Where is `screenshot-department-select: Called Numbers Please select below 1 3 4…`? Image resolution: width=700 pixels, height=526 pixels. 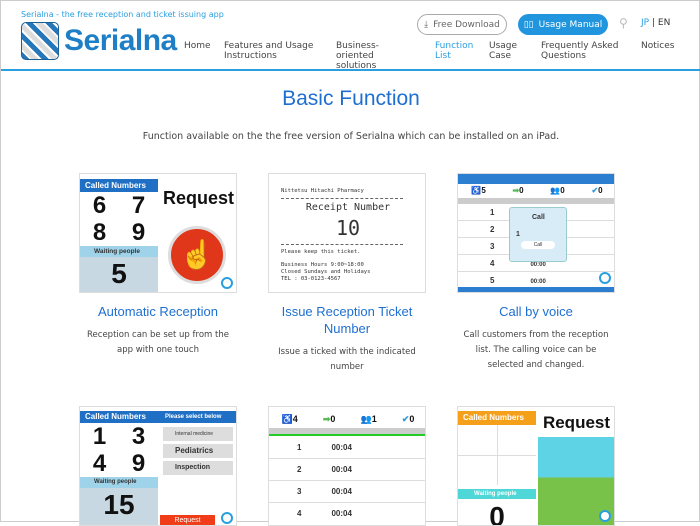
screenshot-department-select: Called Numbers Please select below 1 3 4… is located at coordinates (158, 466).